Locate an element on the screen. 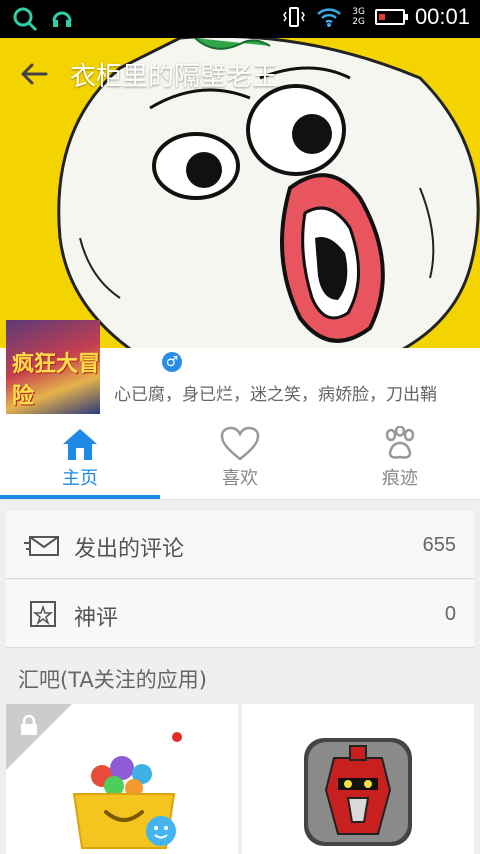  status-time: 00:01 is located at coordinates (442, 16).